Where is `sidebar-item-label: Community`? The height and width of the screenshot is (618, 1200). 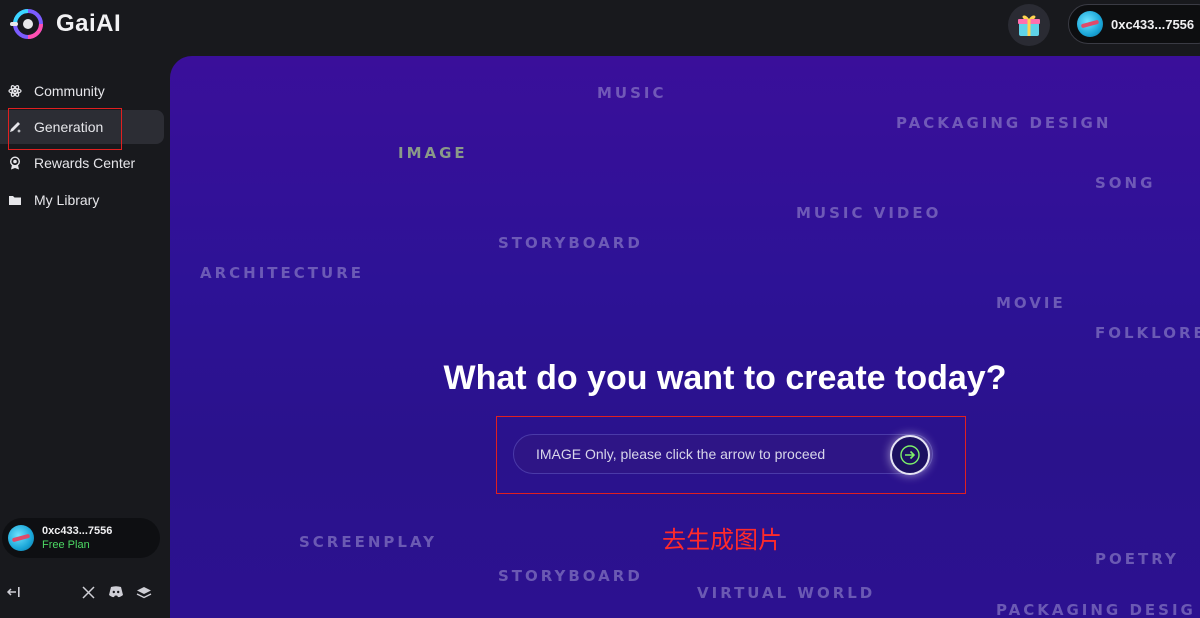
sidebar-item-label: Community is located at coordinates (69, 91).